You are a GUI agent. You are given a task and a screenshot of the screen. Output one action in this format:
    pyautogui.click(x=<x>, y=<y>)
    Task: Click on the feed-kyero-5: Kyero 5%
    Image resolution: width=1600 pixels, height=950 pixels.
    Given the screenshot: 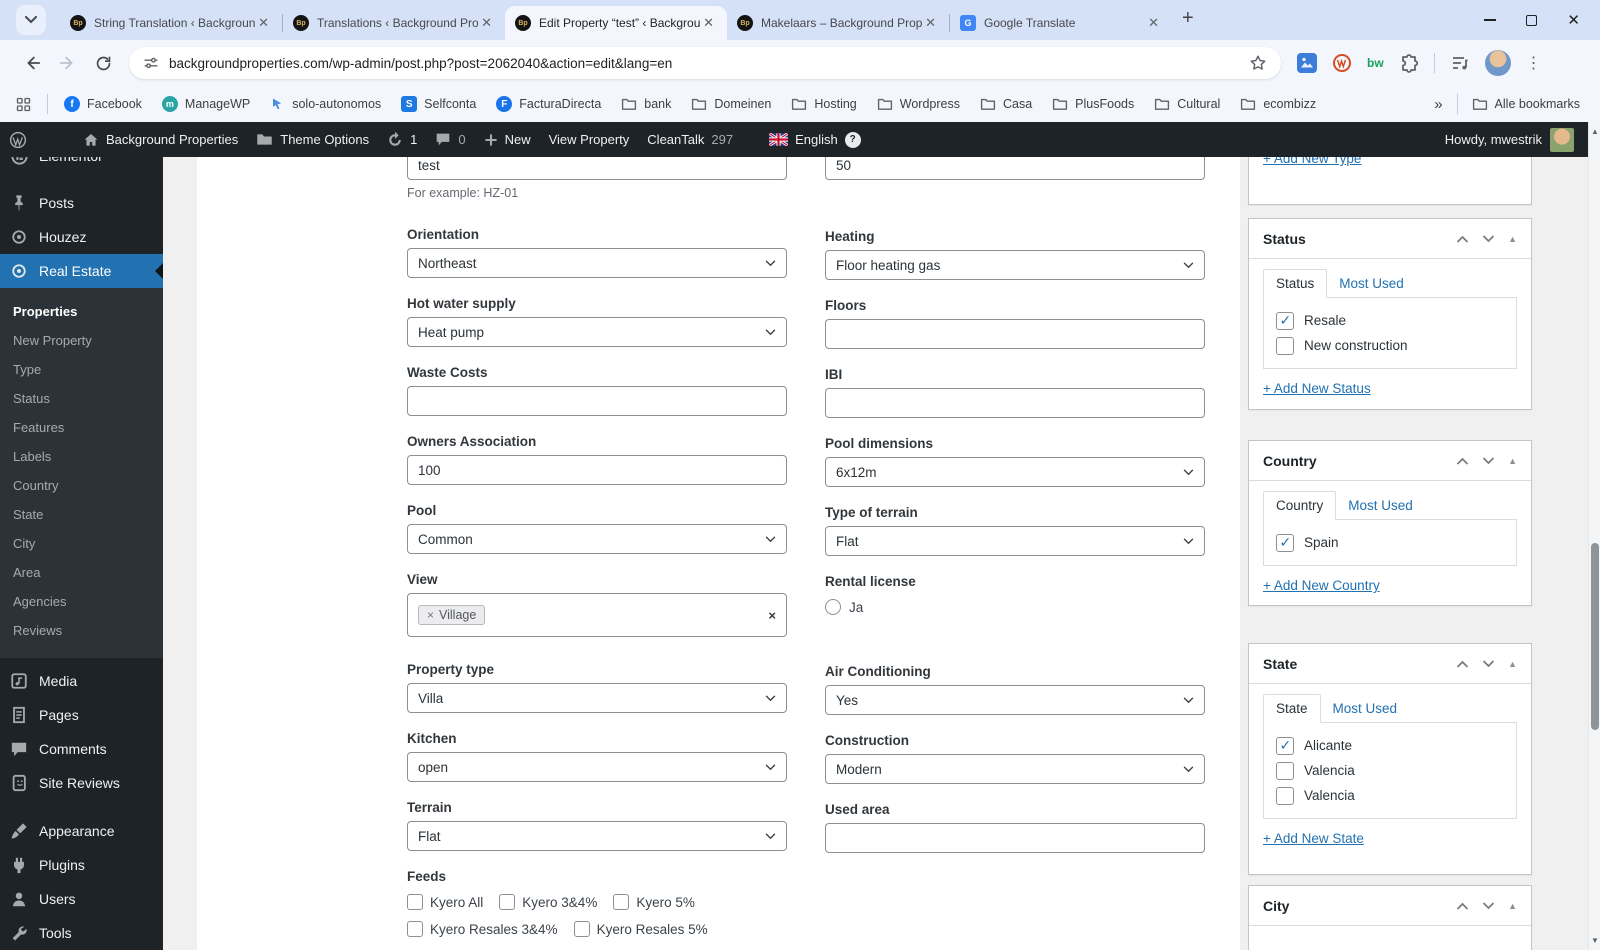 What is the action you would take?
    pyautogui.click(x=654, y=902)
    